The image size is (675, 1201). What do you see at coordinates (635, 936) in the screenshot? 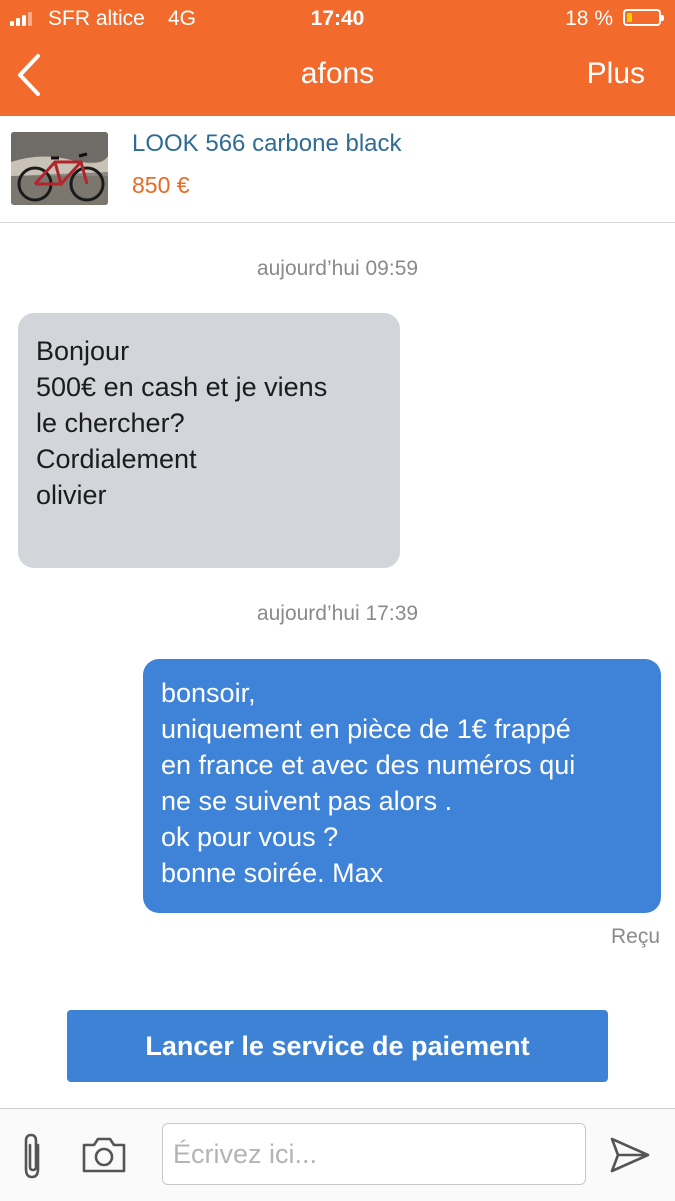
I see `delivery-status: Reçu` at bounding box center [635, 936].